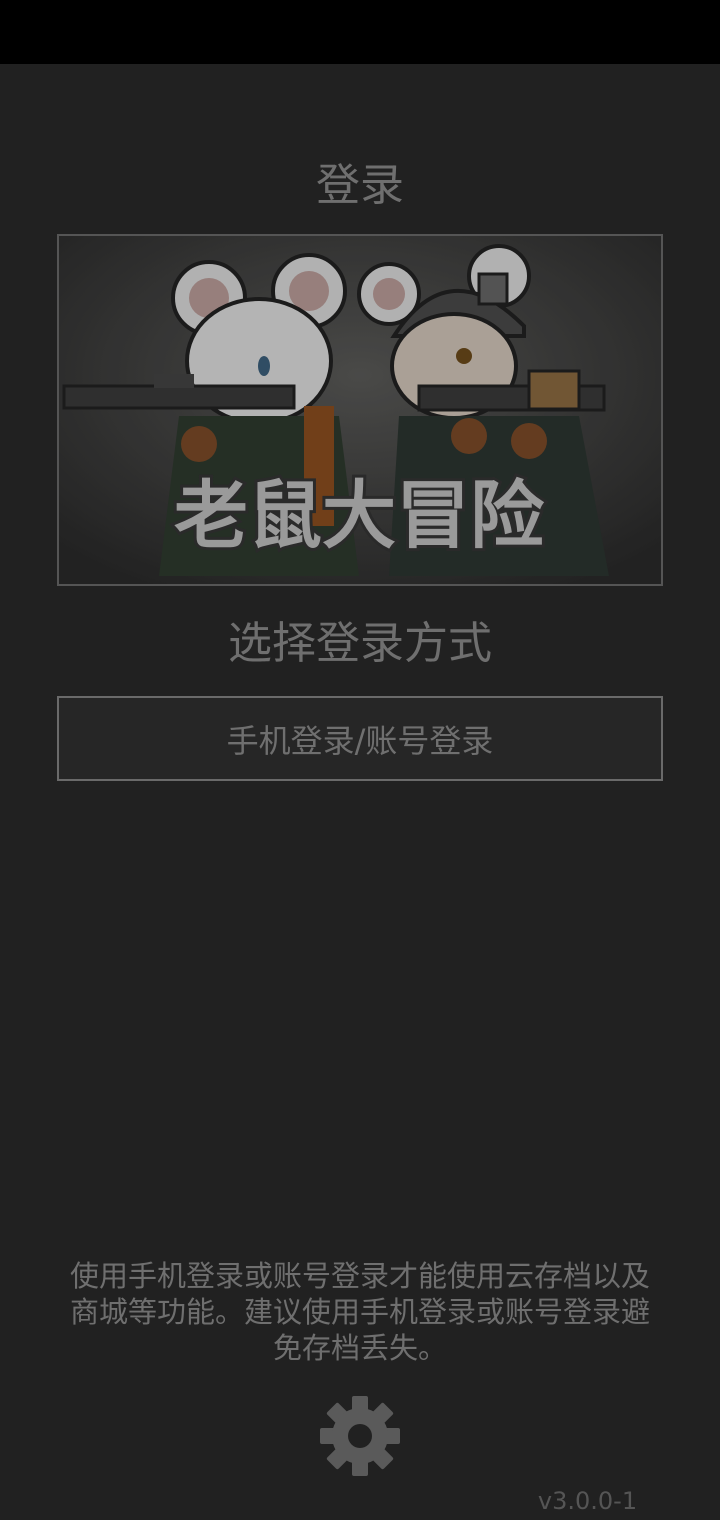 The image size is (720, 1520). I want to click on status-bar, so click(360, 32).